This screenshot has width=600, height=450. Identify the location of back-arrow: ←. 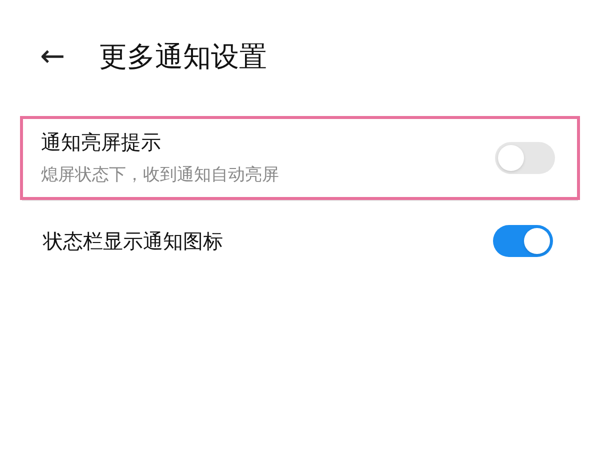
(53, 57).